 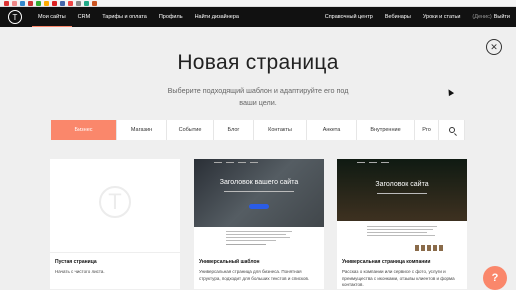 I want to click on nav-lessons: Уроки и статьи, so click(x=442, y=17).